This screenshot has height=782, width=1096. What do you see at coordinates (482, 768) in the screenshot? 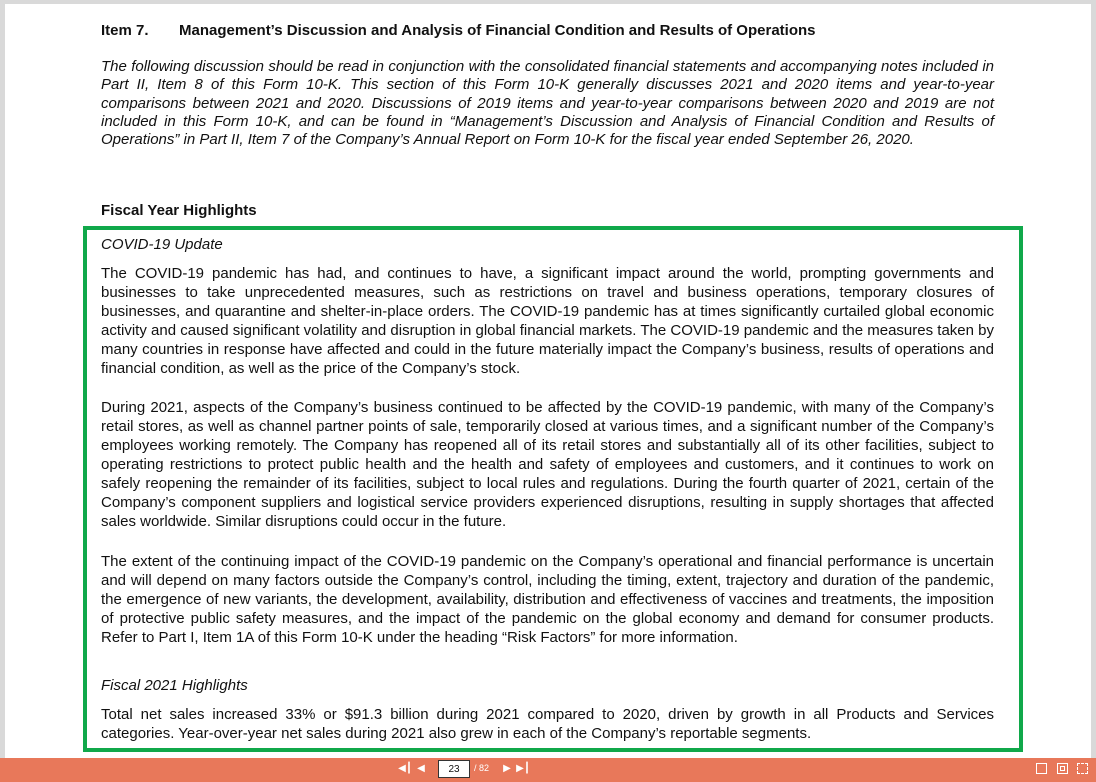
I see `page-total: / 82` at bounding box center [482, 768].